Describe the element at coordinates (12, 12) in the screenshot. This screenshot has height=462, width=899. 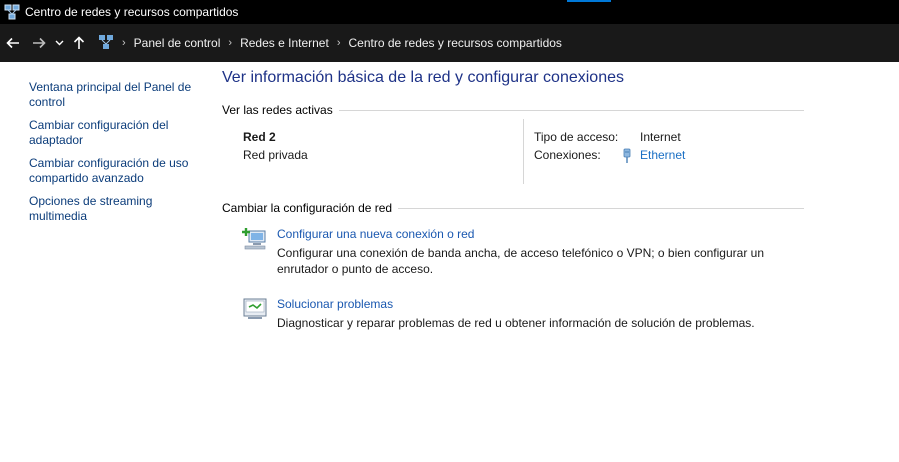
I see `network-center-icon` at that location.